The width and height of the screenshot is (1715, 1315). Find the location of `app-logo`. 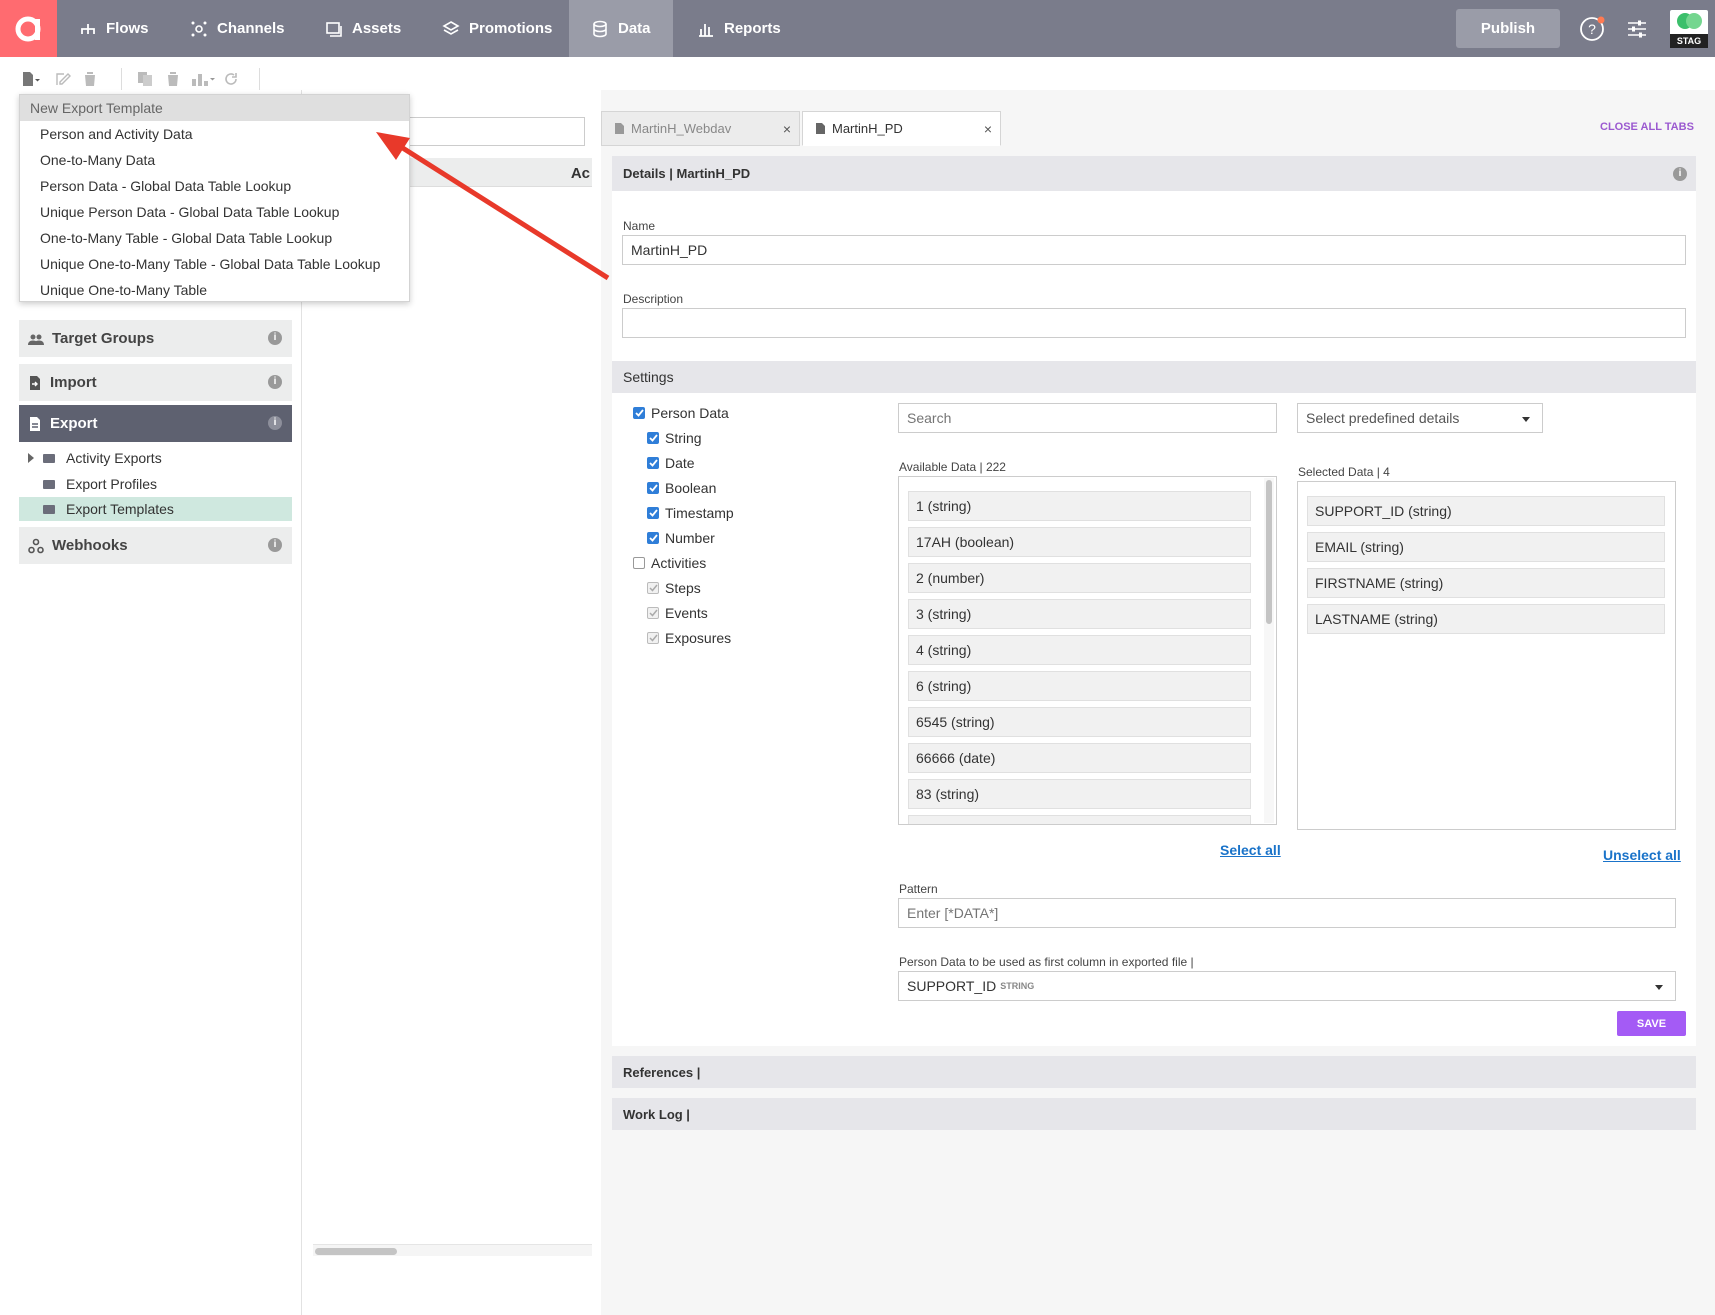

app-logo is located at coordinates (28, 28).